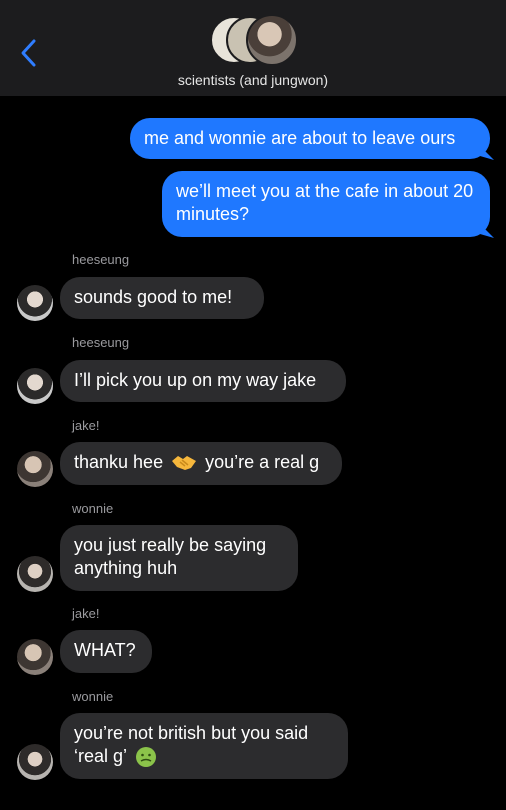 The height and width of the screenshot is (810, 506). Describe the element at coordinates (195, 380) in the screenshot. I see `message-text: I’ll pick you up on my way jake` at that location.